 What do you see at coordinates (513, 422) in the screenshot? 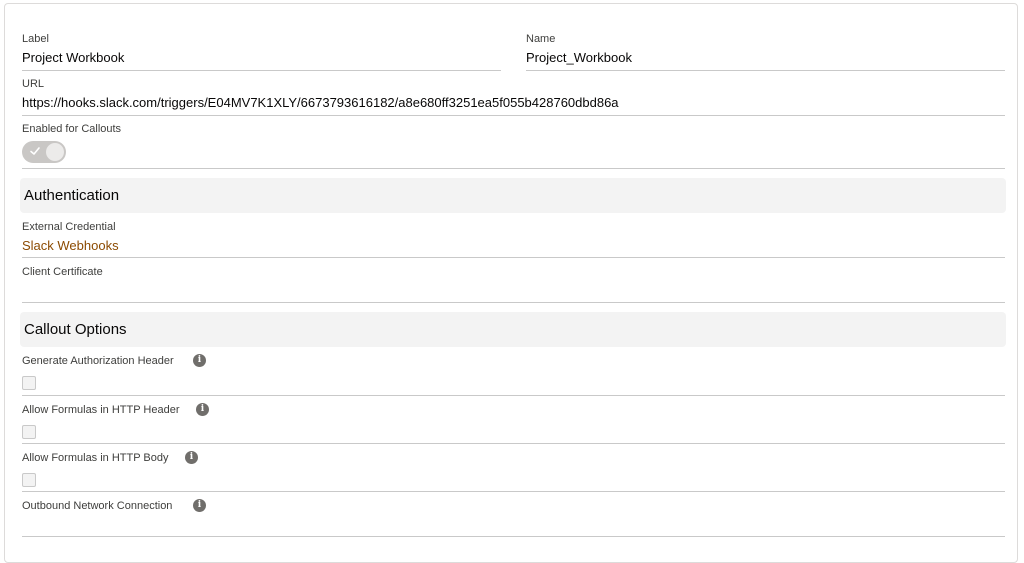
I see `formulas-header-field: Allow Formulas in HTTP Header i` at bounding box center [513, 422].